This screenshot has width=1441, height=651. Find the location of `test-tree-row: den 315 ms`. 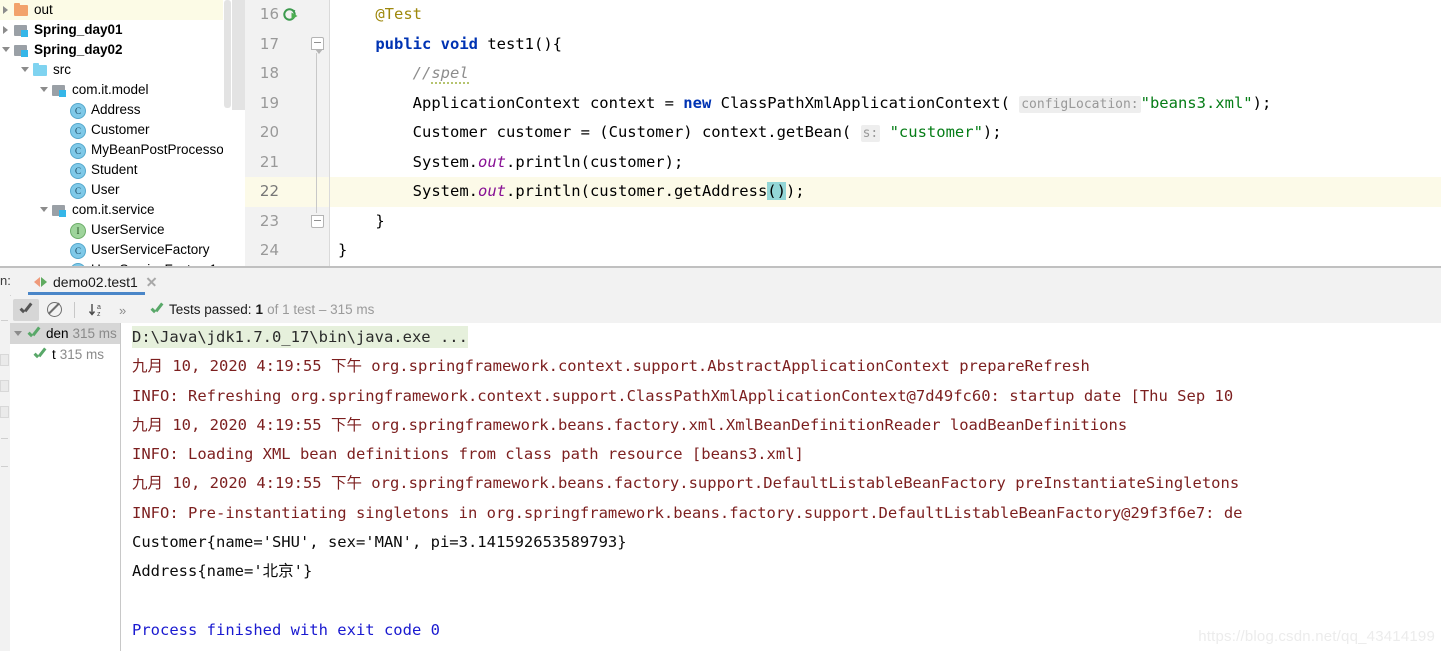

test-tree-row: den 315 ms is located at coordinates (65, 333).